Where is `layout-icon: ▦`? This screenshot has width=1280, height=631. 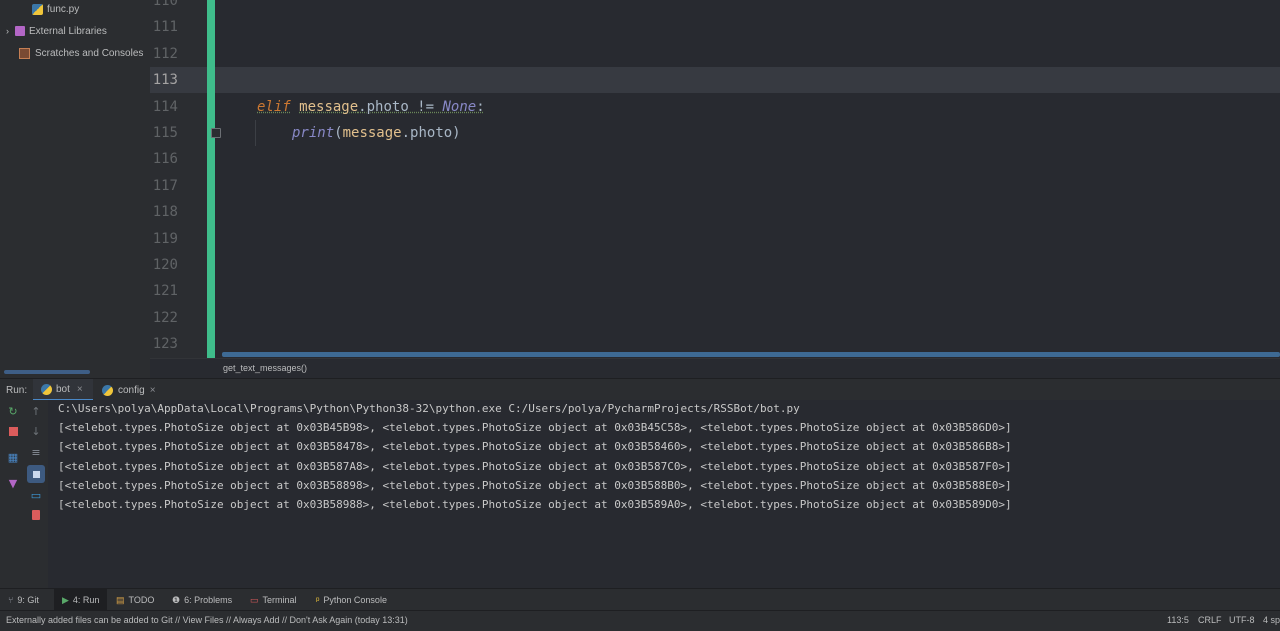 layout-icon: ▦ is located at coordinates (13, 457).